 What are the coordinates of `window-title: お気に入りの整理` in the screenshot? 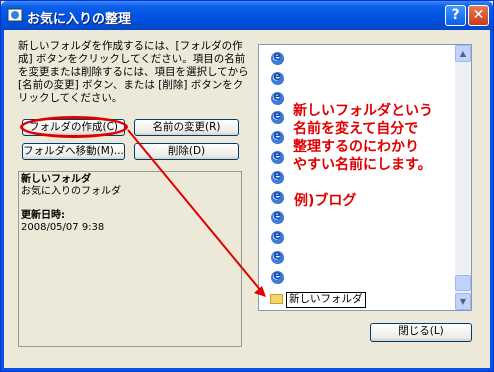 It's located at (79, 19).